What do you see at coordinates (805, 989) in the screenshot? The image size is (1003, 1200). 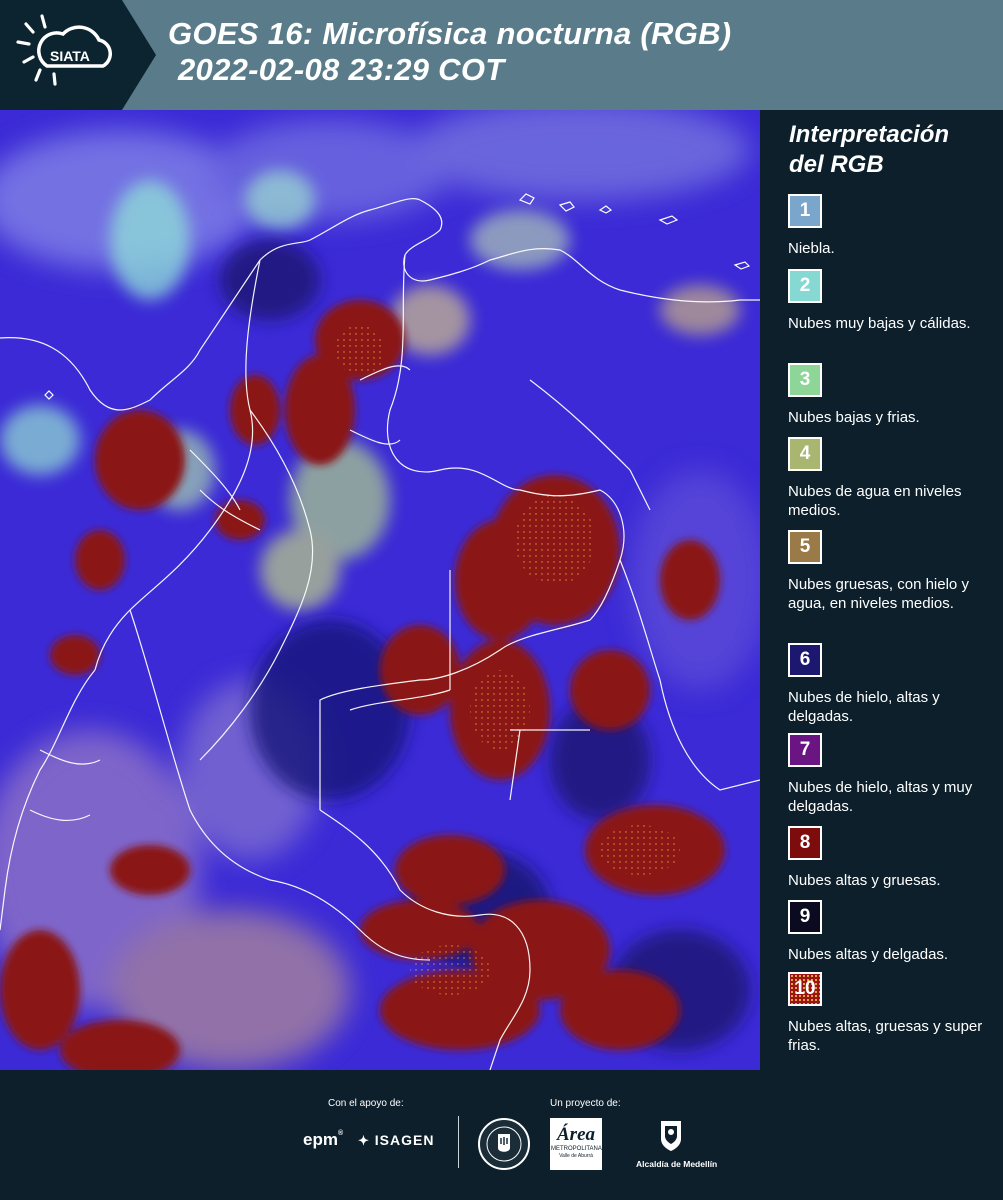 I see `legend-swatch: 10` at bounding box center [805, 989].